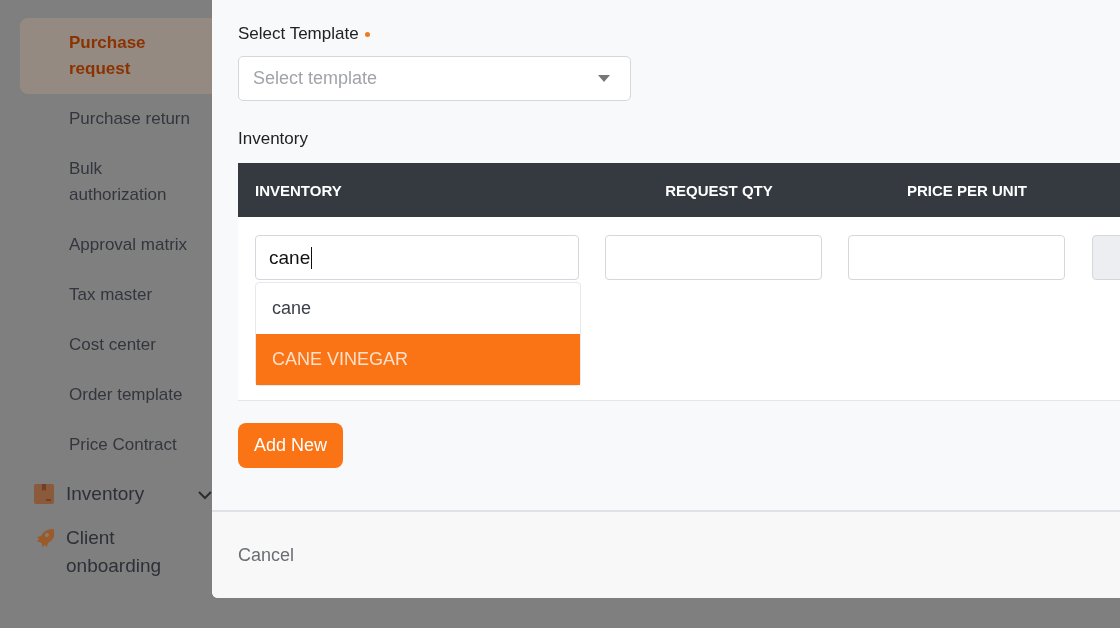  Describe the element at coordinates (298, 190) in the screenshot. I see `column-header: INVENTORY` at that location.